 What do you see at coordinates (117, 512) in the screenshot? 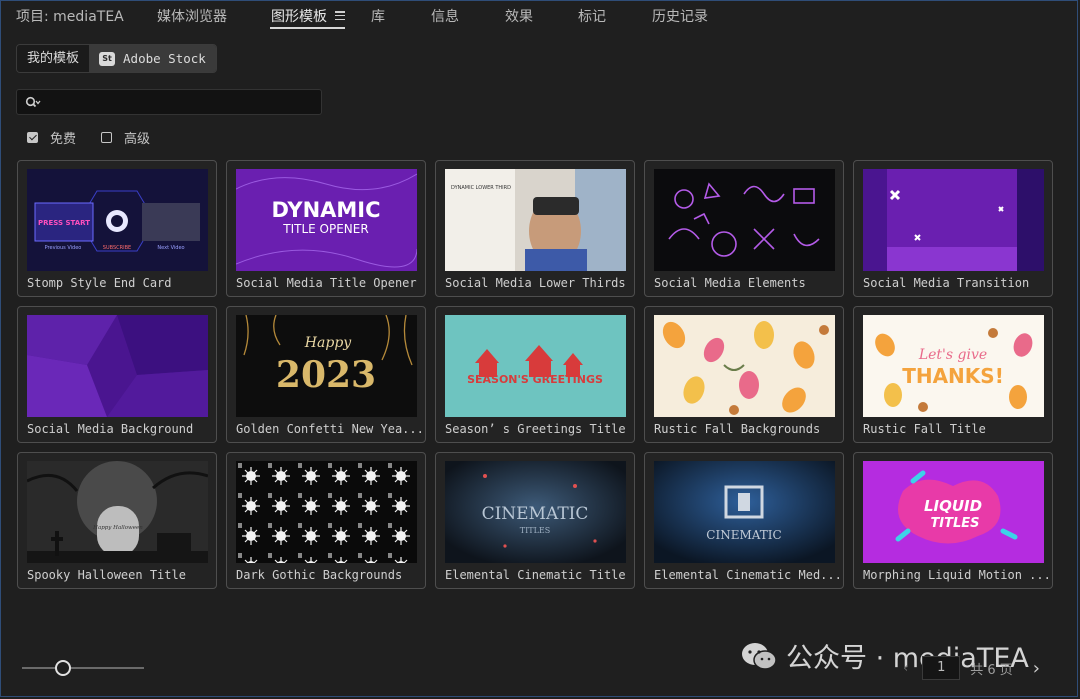
I see `template-thumbnail: Happy Halloween` at bounding box center [117, 512].